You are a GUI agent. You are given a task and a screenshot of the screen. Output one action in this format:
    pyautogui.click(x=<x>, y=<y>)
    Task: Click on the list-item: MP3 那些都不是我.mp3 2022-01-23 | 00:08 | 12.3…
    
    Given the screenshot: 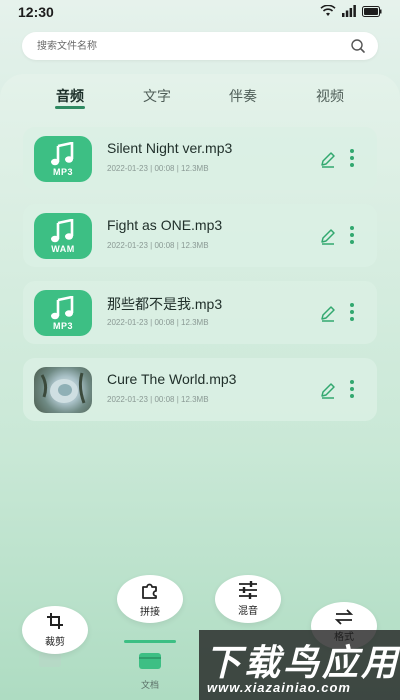 What is the action you would take?
    pyautogui.click(x=200, y=312)
    